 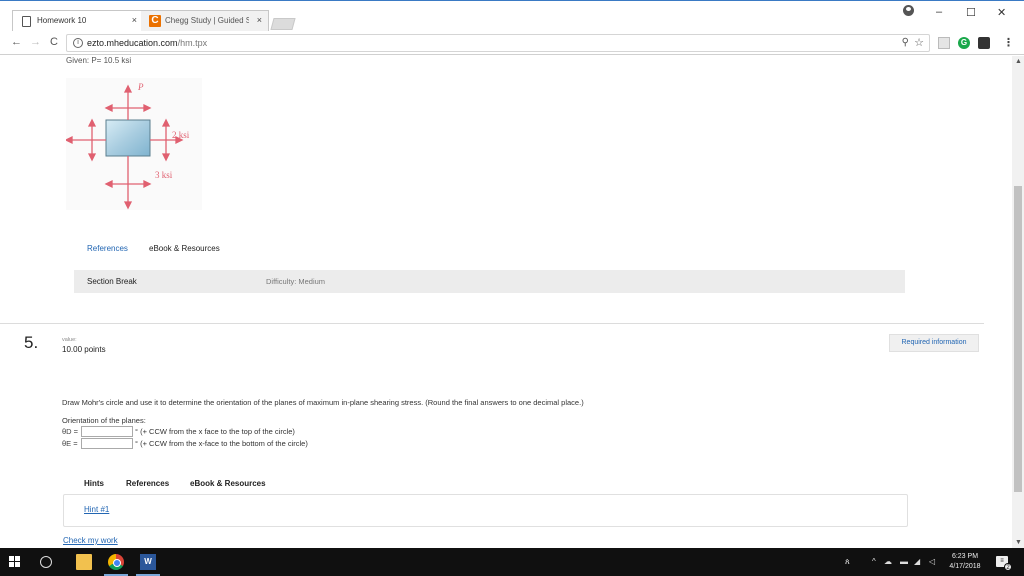 What do you see at coordinates (1018, 61) in the screenshot?
I see `scroll-up-arrow-icon: ▲` at bounding box center [1018, 61].